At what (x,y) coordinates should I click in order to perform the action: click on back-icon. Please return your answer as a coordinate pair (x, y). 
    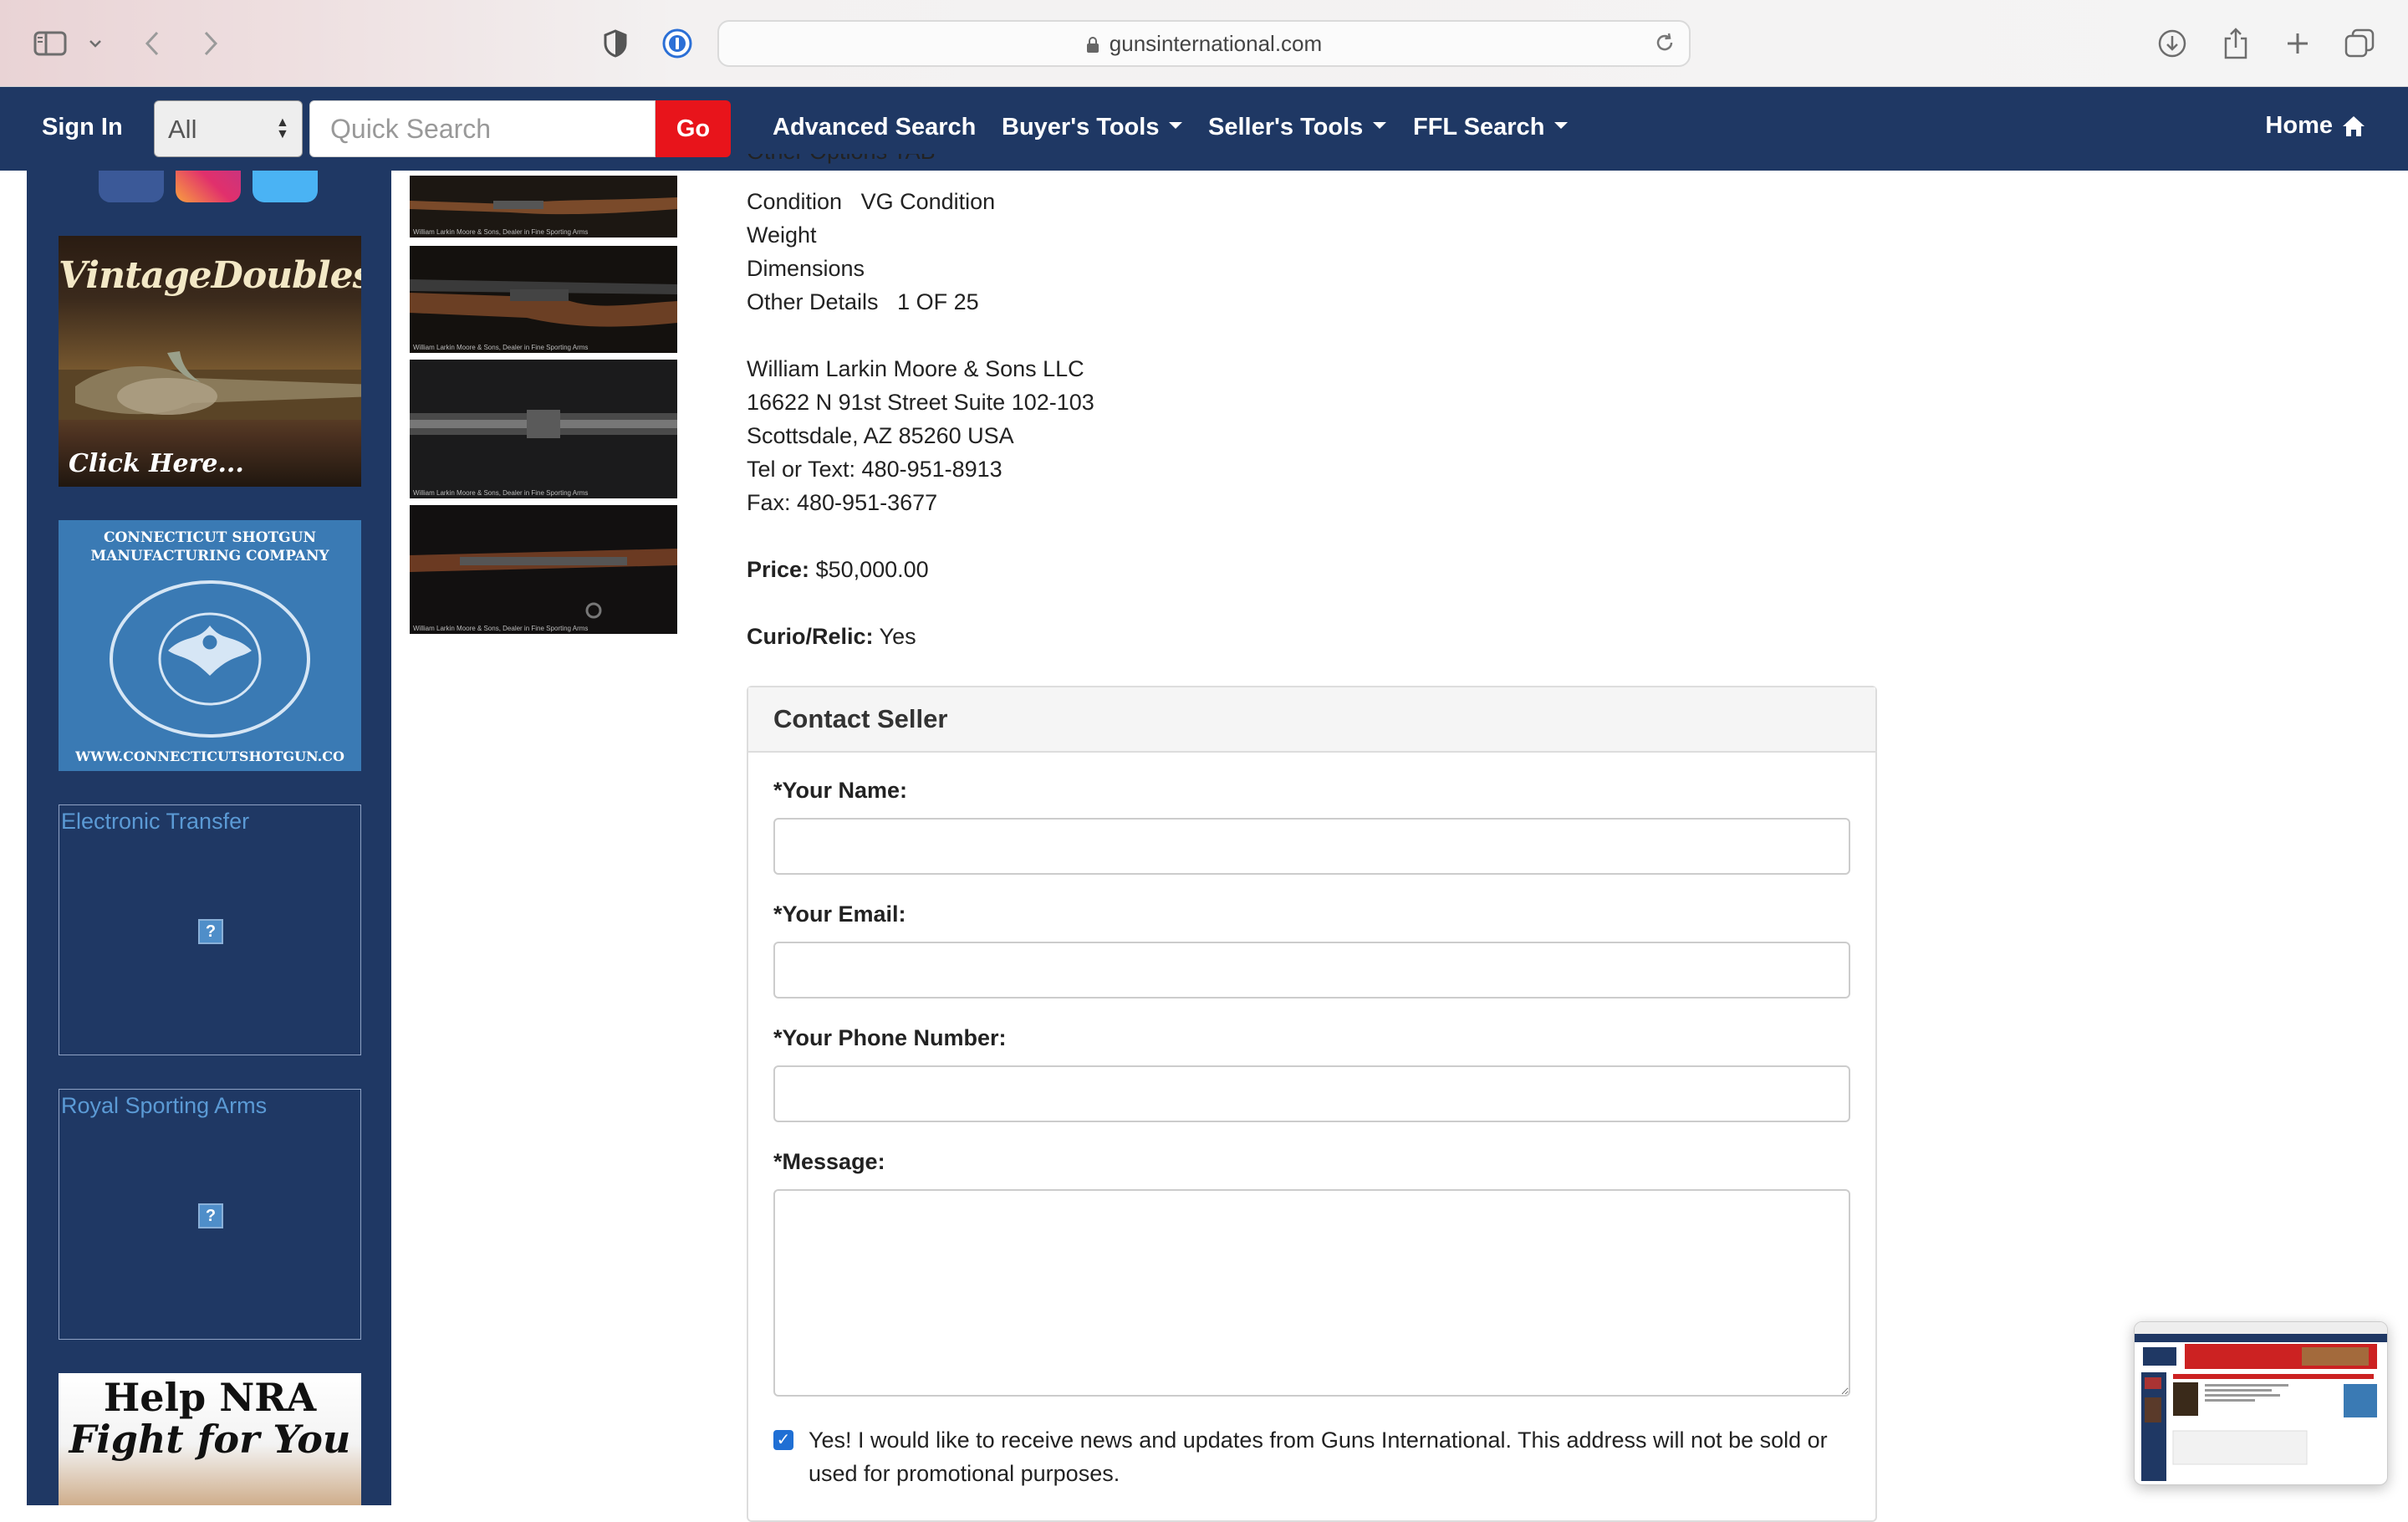
    Looking at the image, I should click on (152, 43).